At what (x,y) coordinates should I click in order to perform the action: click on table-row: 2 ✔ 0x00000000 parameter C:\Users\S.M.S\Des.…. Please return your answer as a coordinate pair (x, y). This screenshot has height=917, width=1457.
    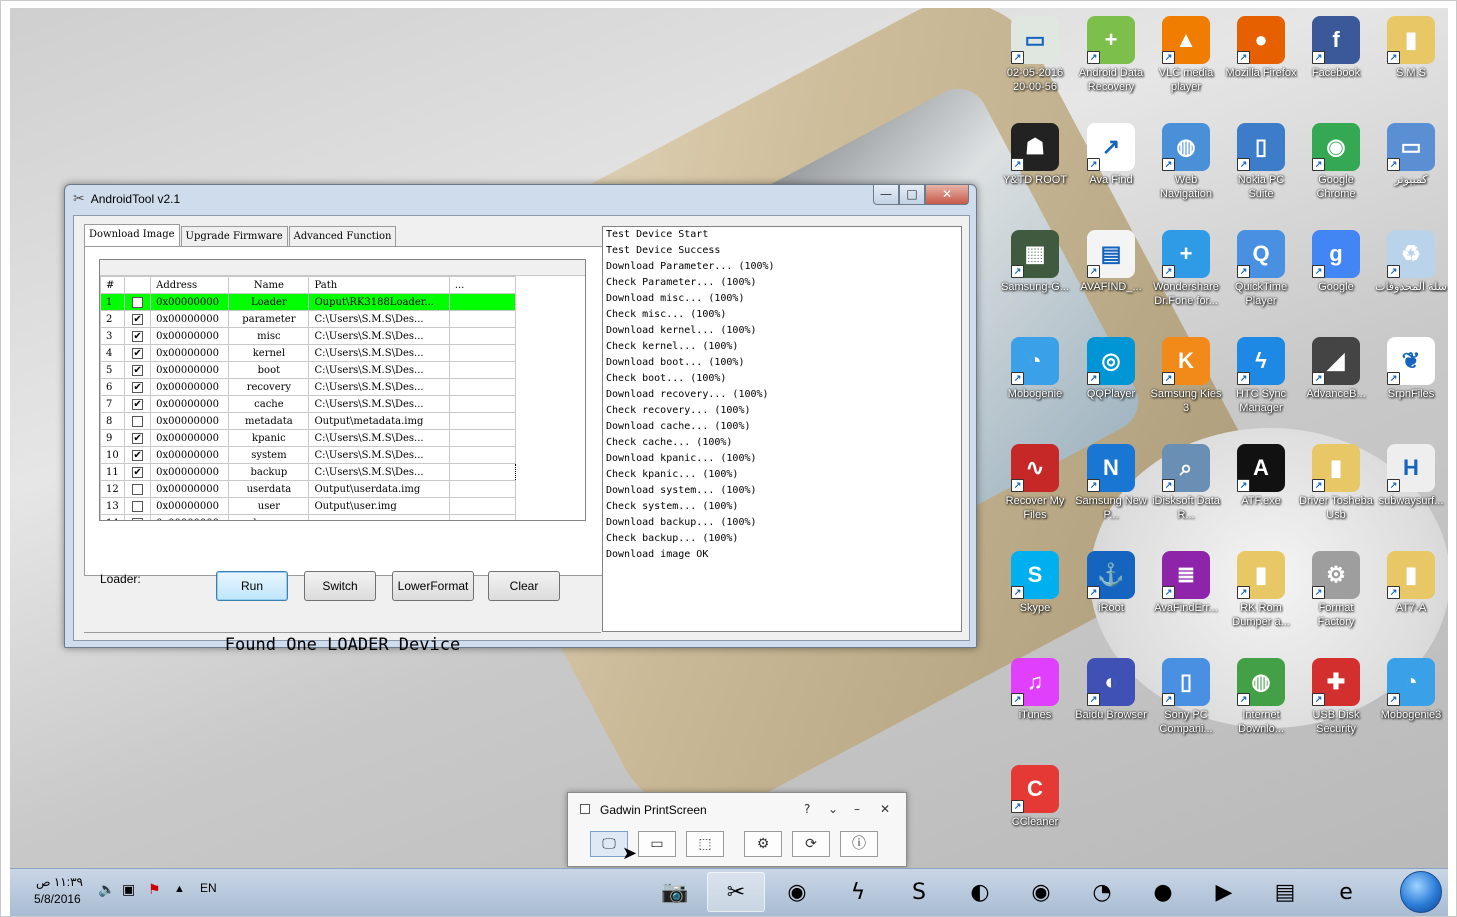
    Looking at the image, I should click on (308, 319).